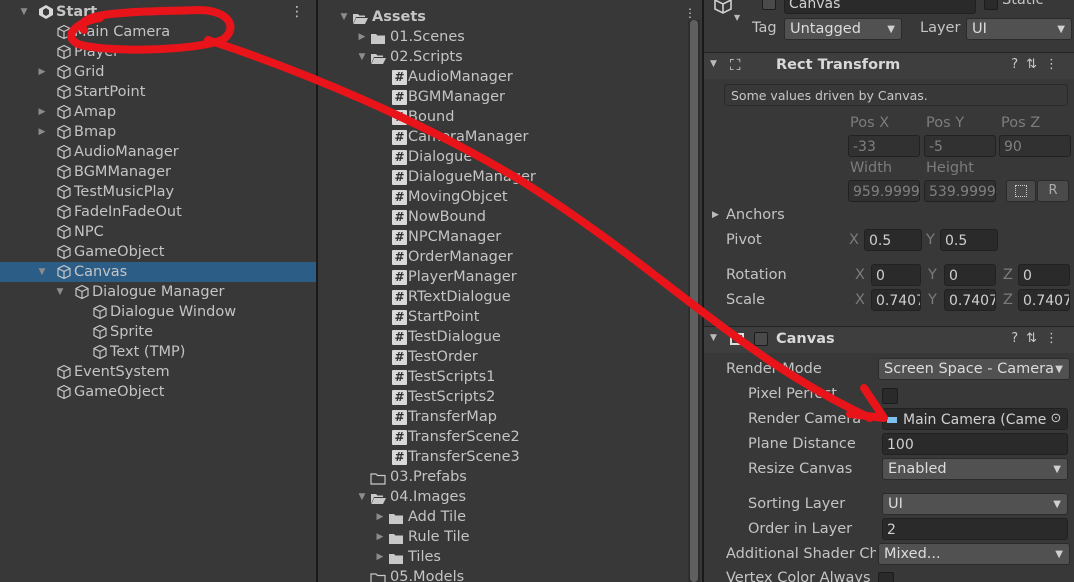 This screenshot has height=582, width=1074. Describe the element at coordinates (975, 504) in the screenshot. I see `sorting-layer-dropdown: UI ▼` at that location.